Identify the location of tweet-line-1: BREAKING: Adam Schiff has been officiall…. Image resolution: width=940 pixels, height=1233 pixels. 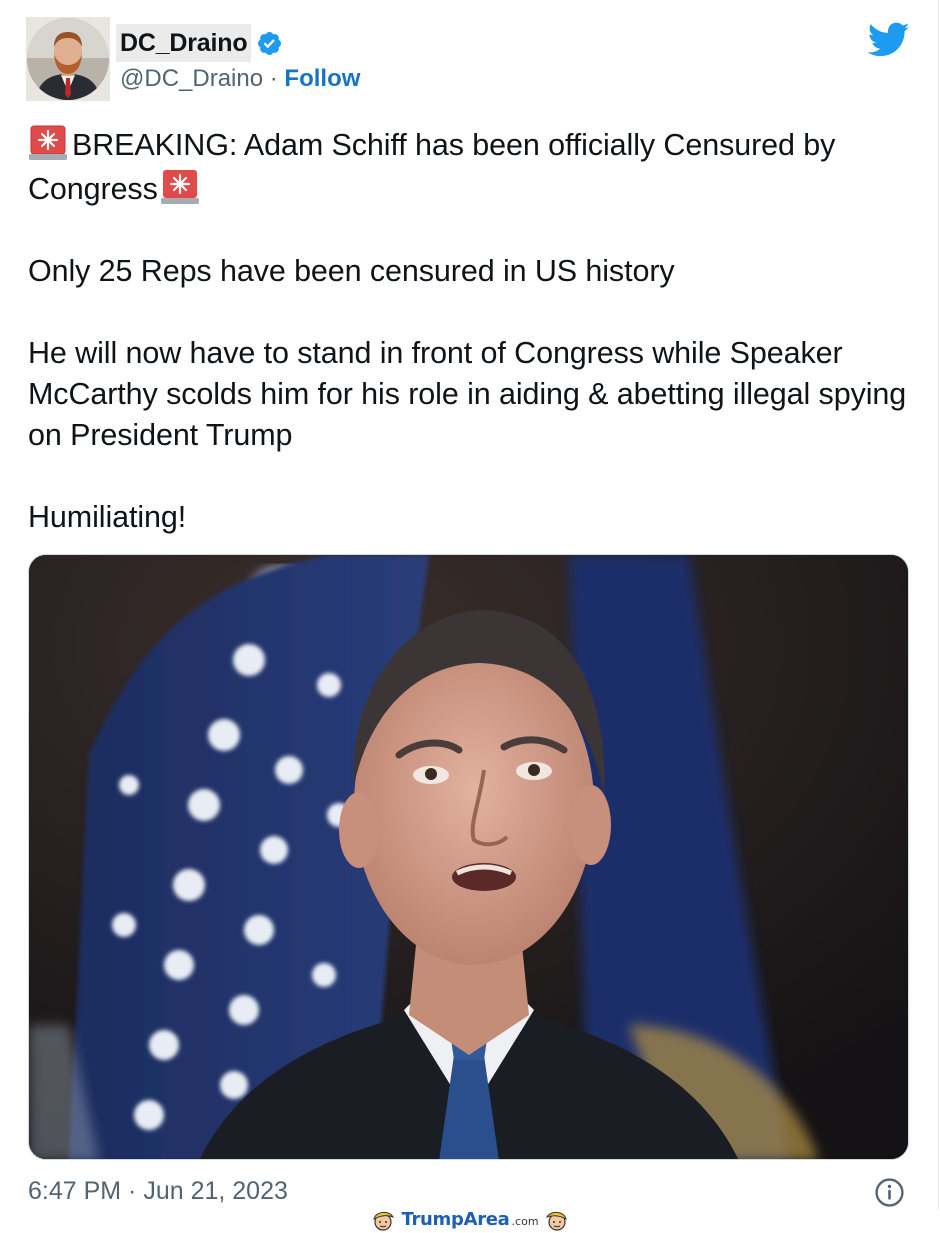
(432, 167).